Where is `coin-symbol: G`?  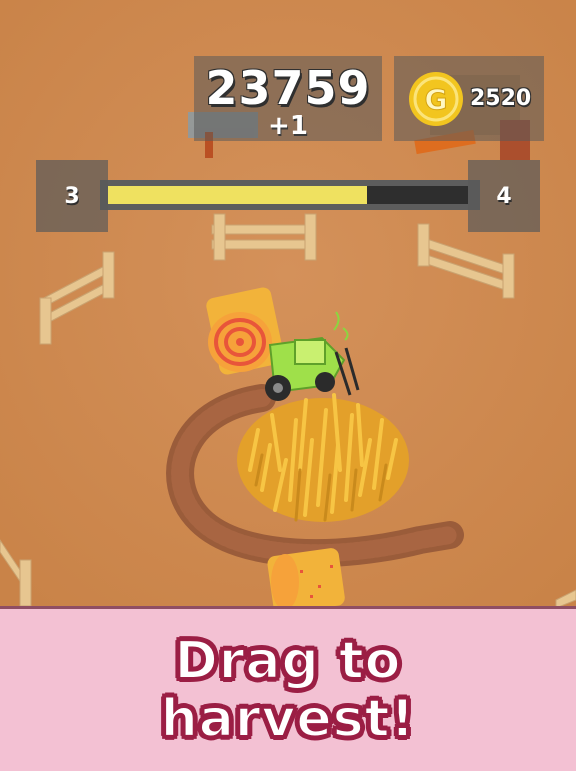
coin-symbol: G is located at coordinates (436, 99).